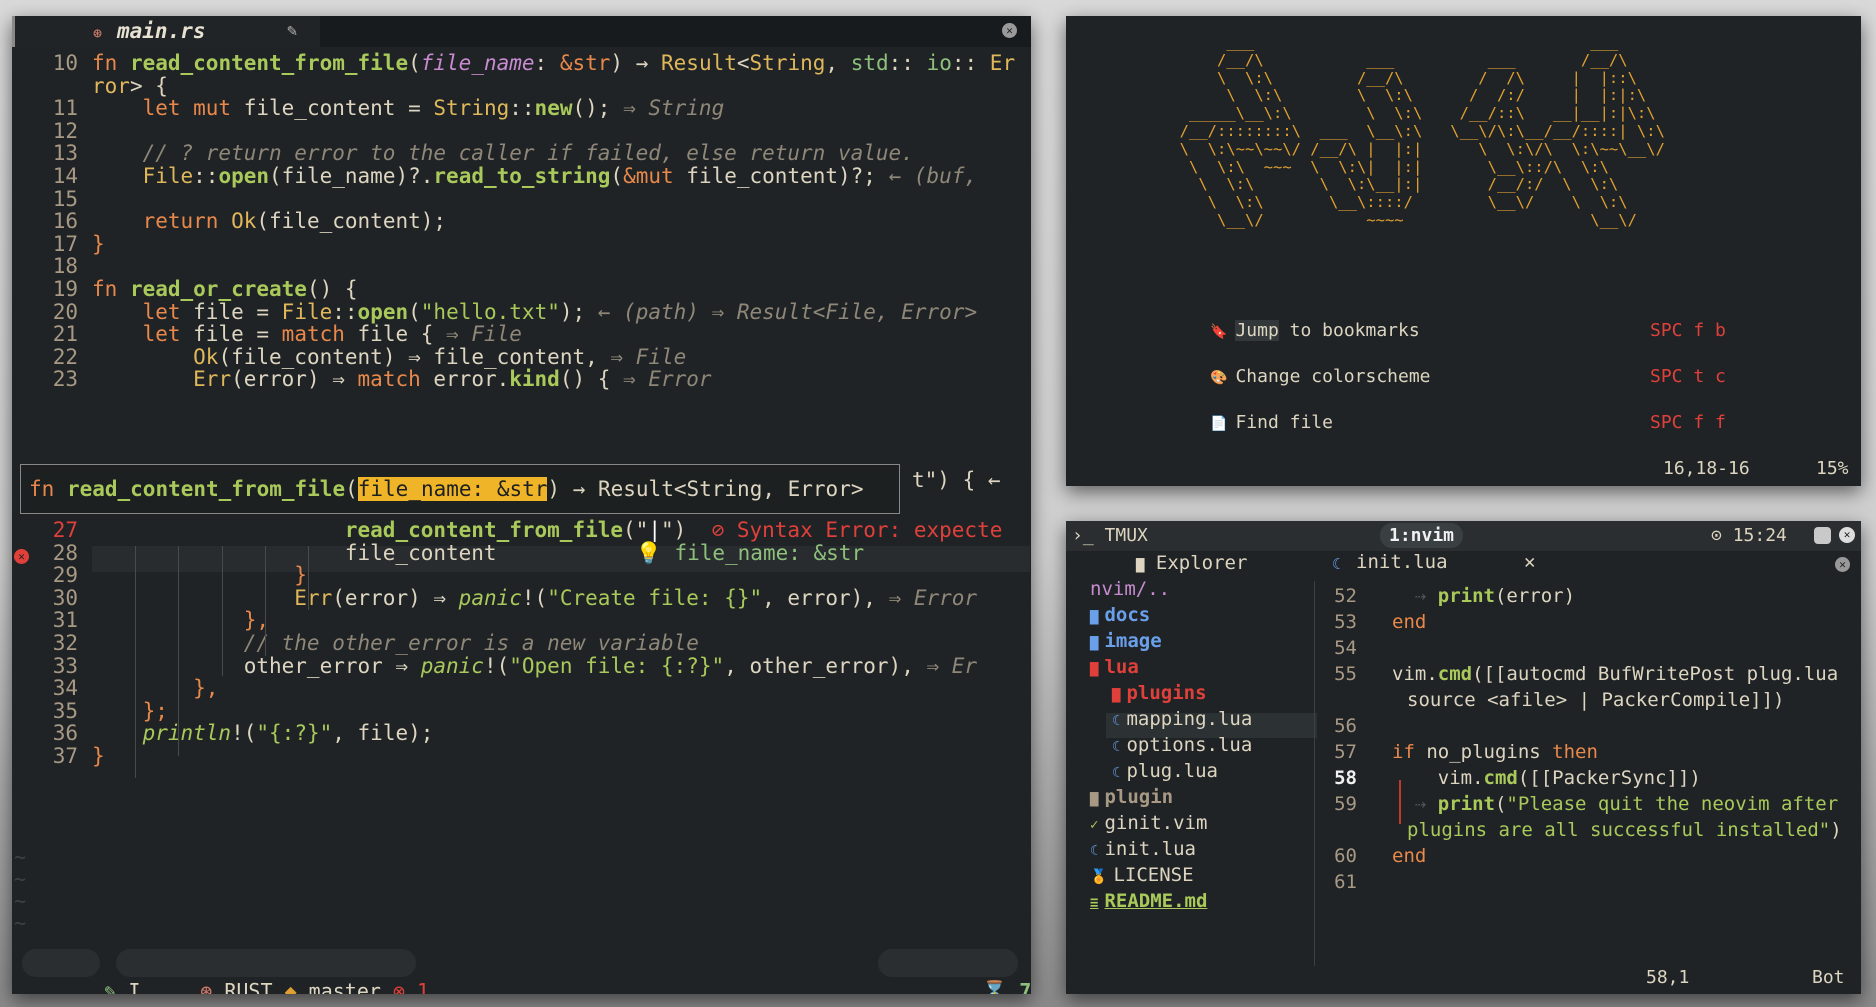 The width and height of the screenshot is (1876, 1007). What do you see at coordinates (1483, 596) in the screenshot?
I see `code-line: ⇢ print(error)` at bounding box center [1483, 596].